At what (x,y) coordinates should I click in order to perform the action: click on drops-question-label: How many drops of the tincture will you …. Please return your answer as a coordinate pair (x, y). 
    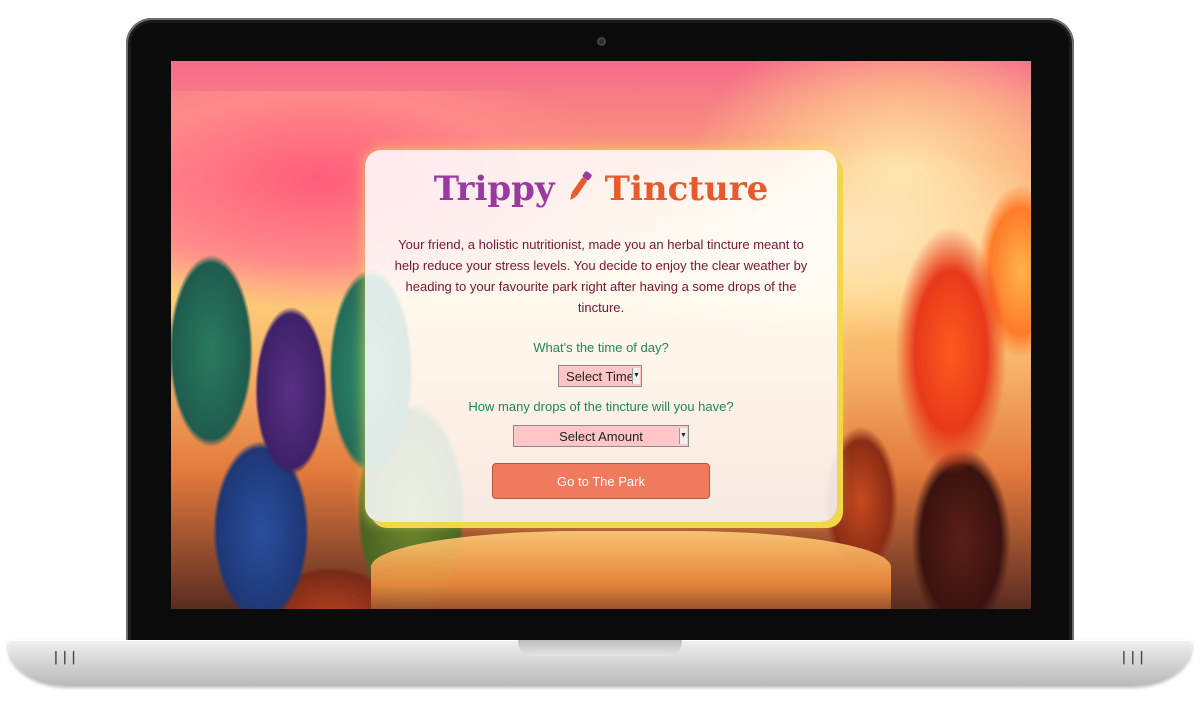
    Looking at the image, I should click on (601, 406).